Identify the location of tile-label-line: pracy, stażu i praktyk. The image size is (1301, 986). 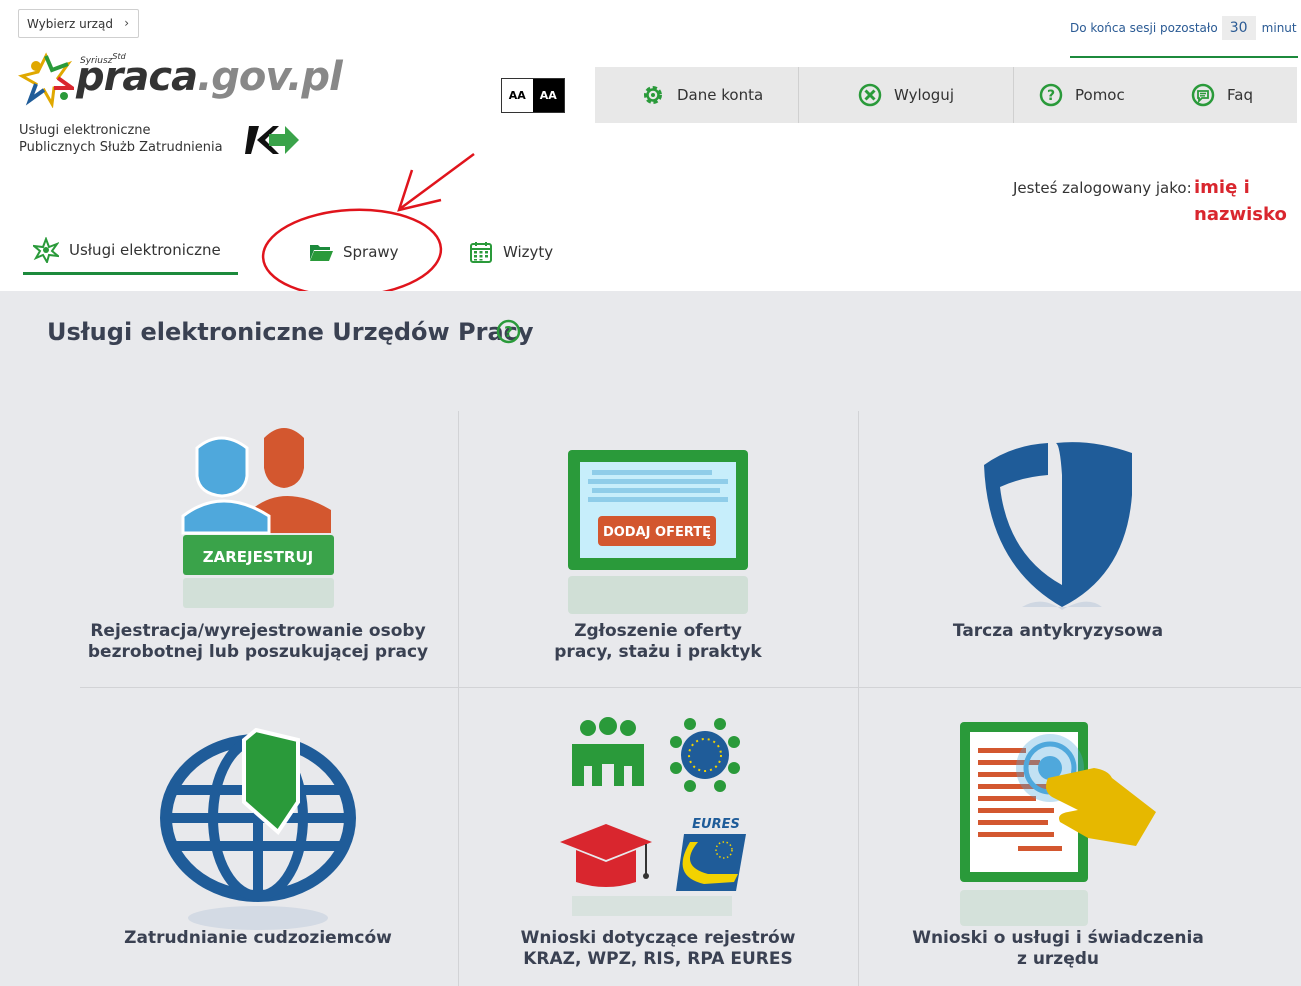
(658, 652).